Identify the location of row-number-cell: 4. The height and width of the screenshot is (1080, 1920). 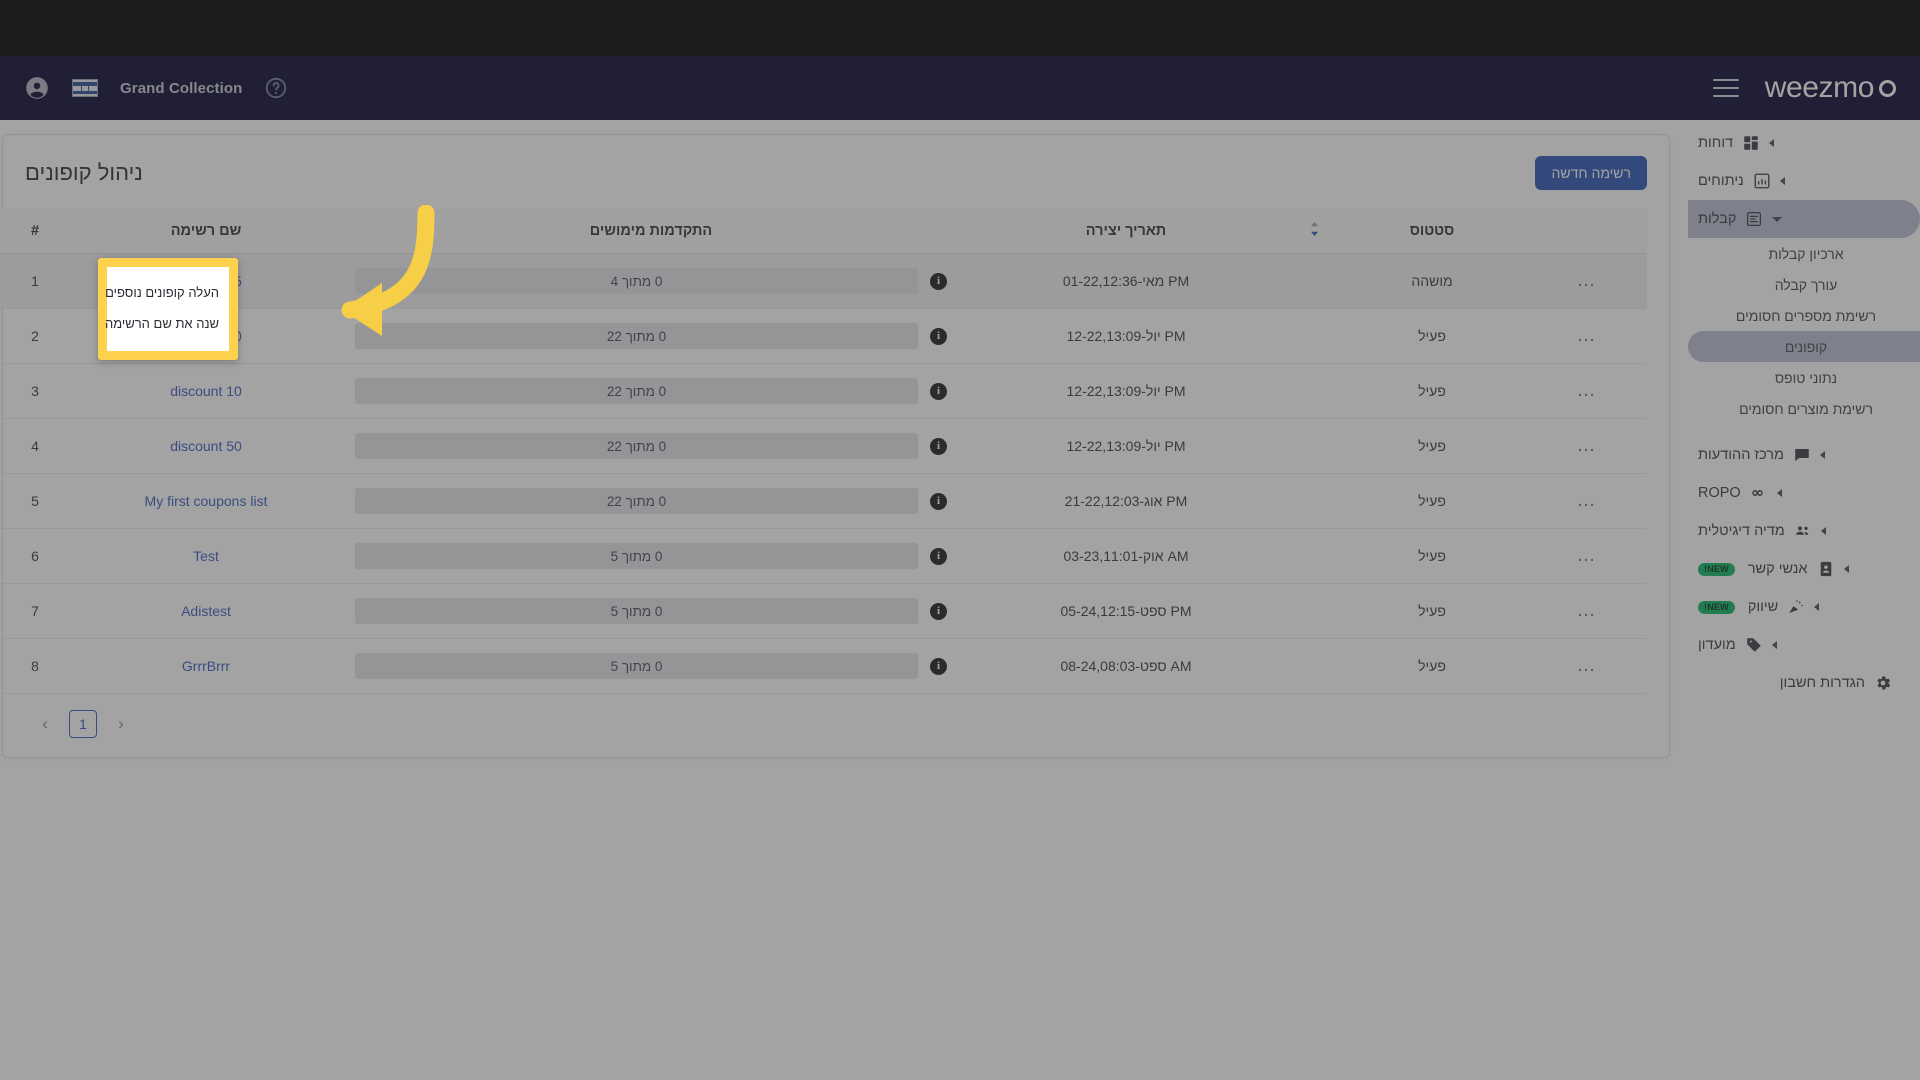
(35, 446).